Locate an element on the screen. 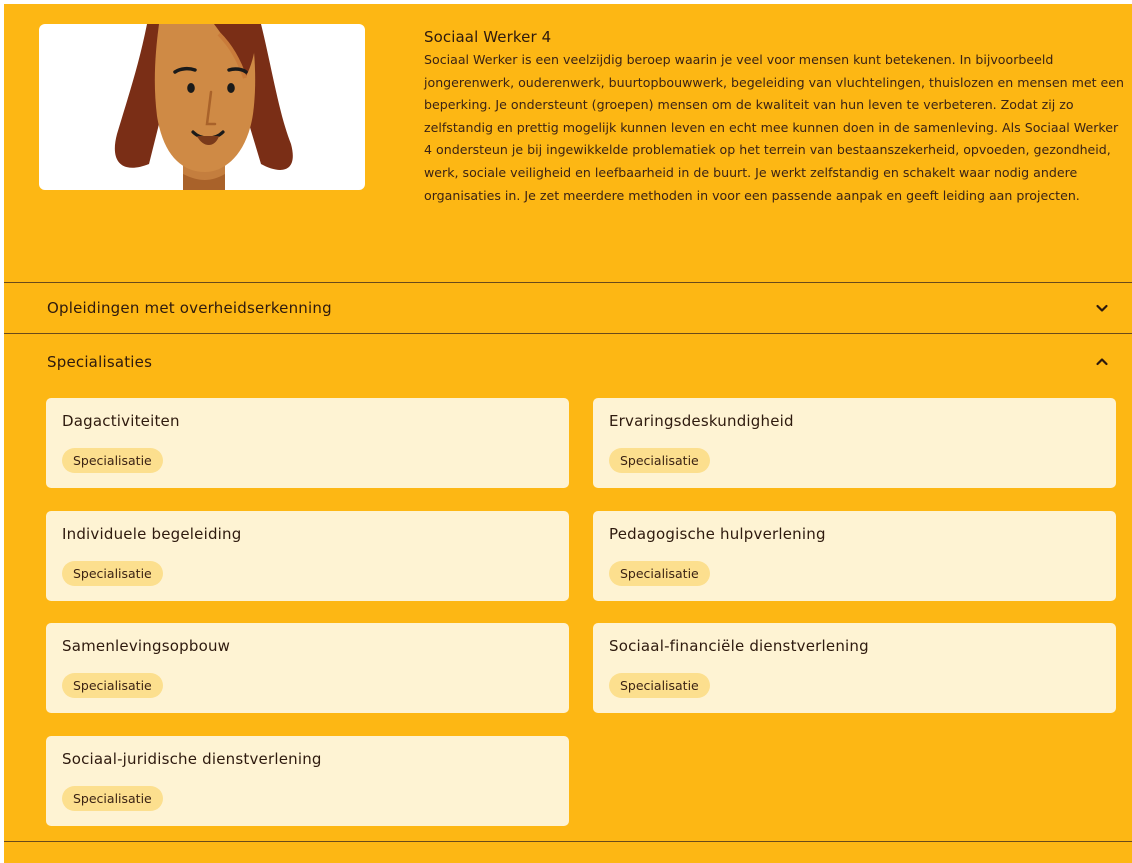 Image resolution: width=1132 pixels, height=863 pixels. card-title: Samenlevingsopbouw is located at coordinates (146, 646).